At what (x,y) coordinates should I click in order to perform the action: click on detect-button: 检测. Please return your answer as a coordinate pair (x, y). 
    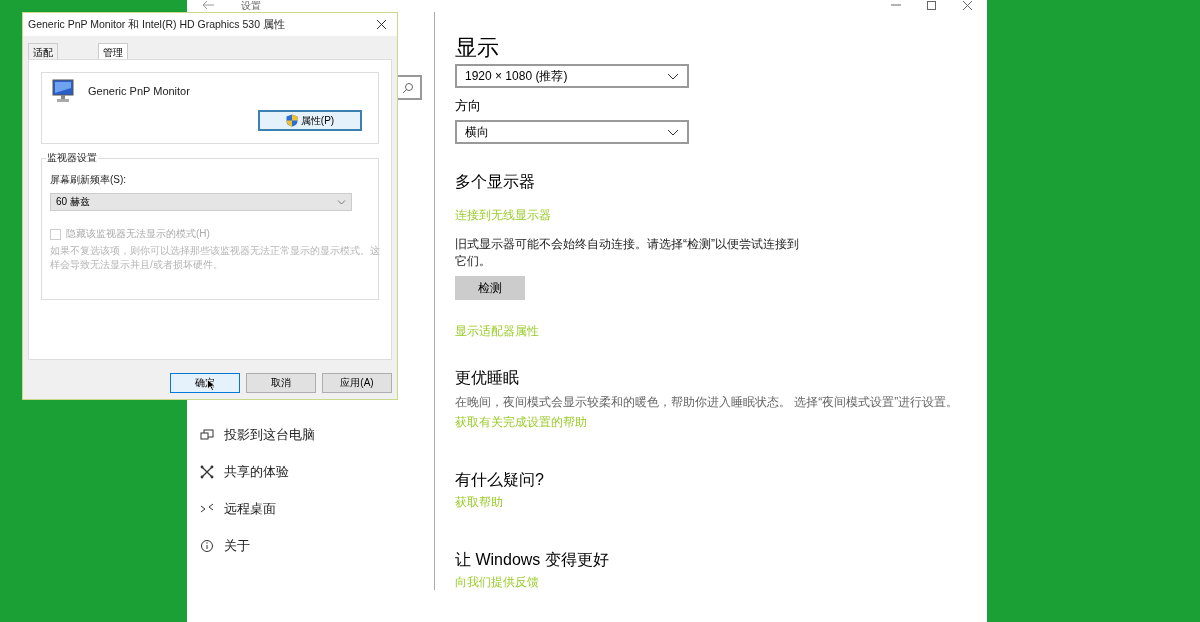
    Looking at the image, I should click on (490, 288).